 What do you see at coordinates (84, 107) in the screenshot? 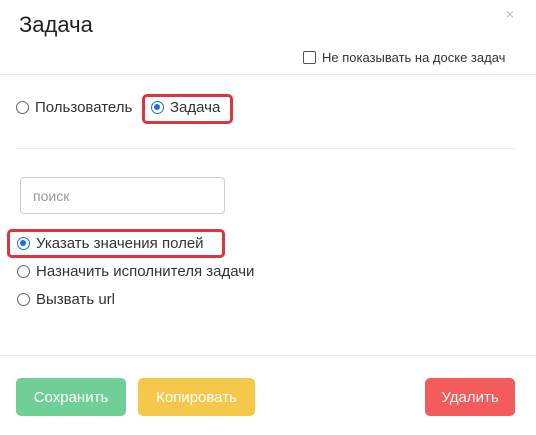
I see `radio-user-label: Пользователь` at bounding box center [84, 107].